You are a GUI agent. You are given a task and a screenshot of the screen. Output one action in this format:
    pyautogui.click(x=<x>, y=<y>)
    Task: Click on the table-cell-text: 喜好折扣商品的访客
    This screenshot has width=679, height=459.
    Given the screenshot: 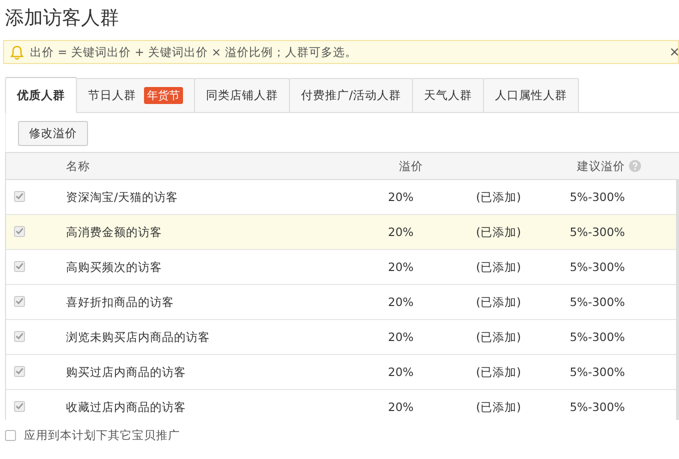 What is the action you would take?
    pyautogui.click(x=120, y=302)
    